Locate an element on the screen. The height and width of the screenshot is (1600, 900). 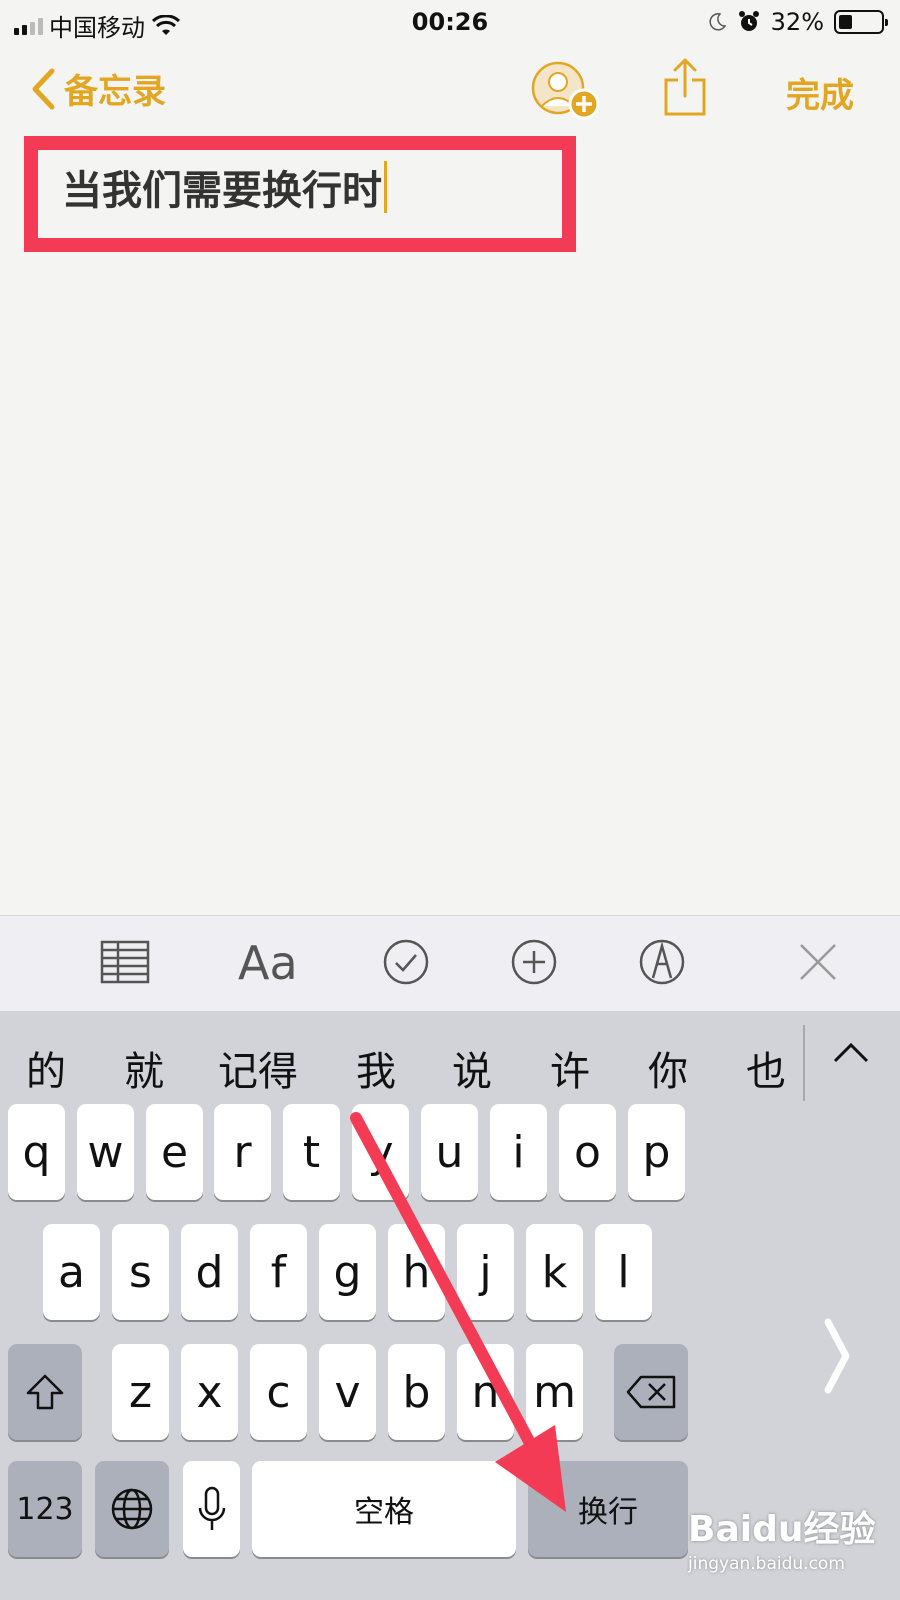
chevron-right-icon is located at coordinates (837, 1364).